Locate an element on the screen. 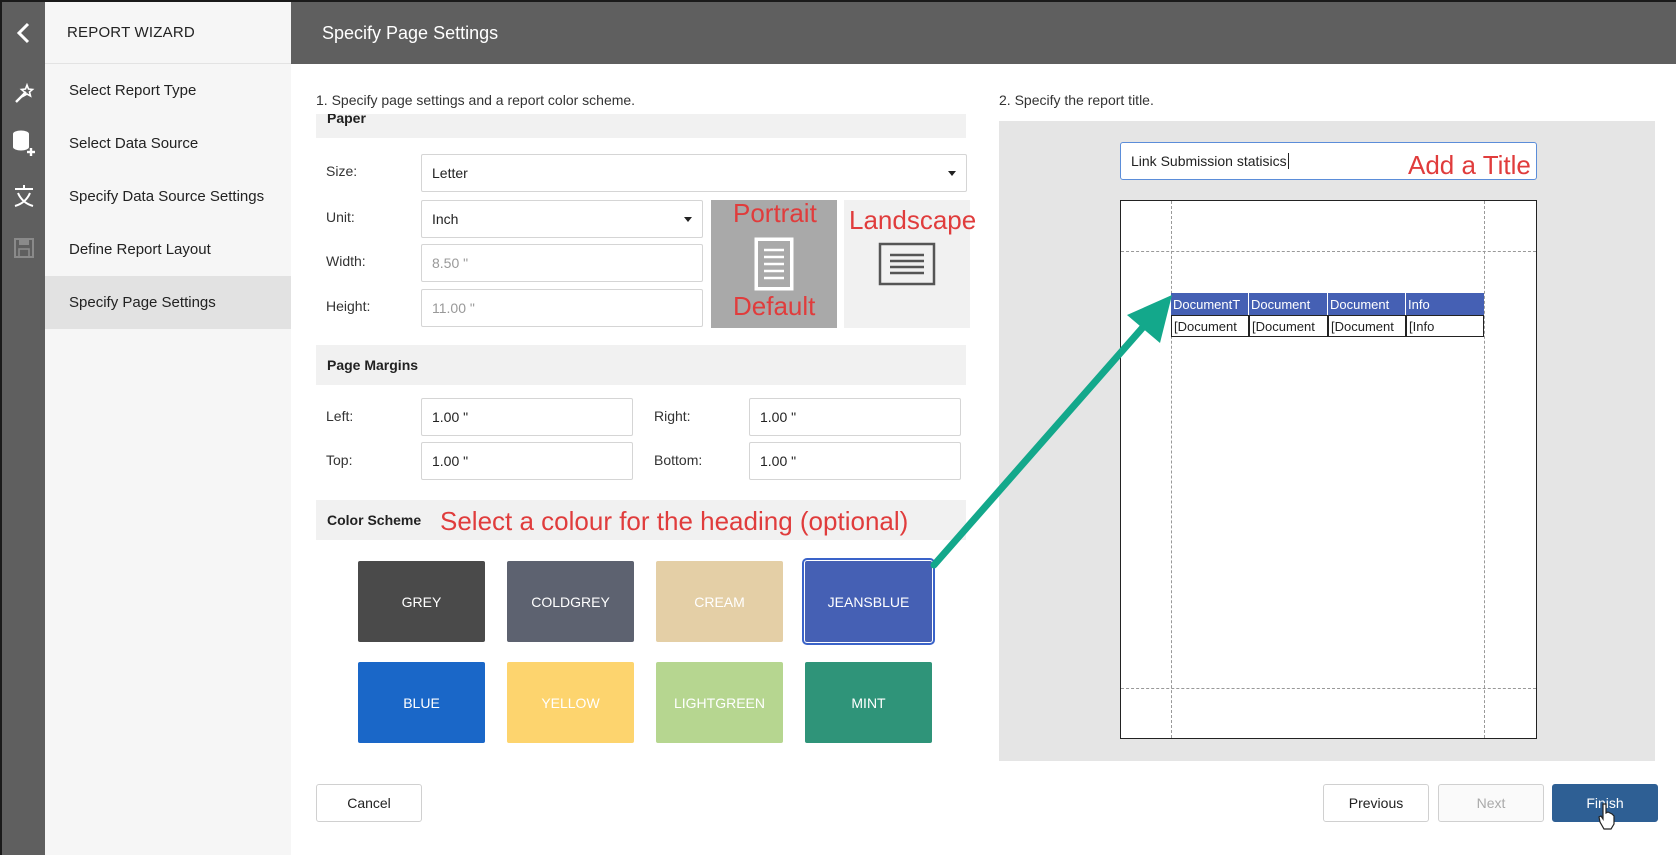 Image resolution: width=1676 pixels, height=855 pixels. sidebar-item-select-data-source: Select Data Source is located at coordinates (168, 143).